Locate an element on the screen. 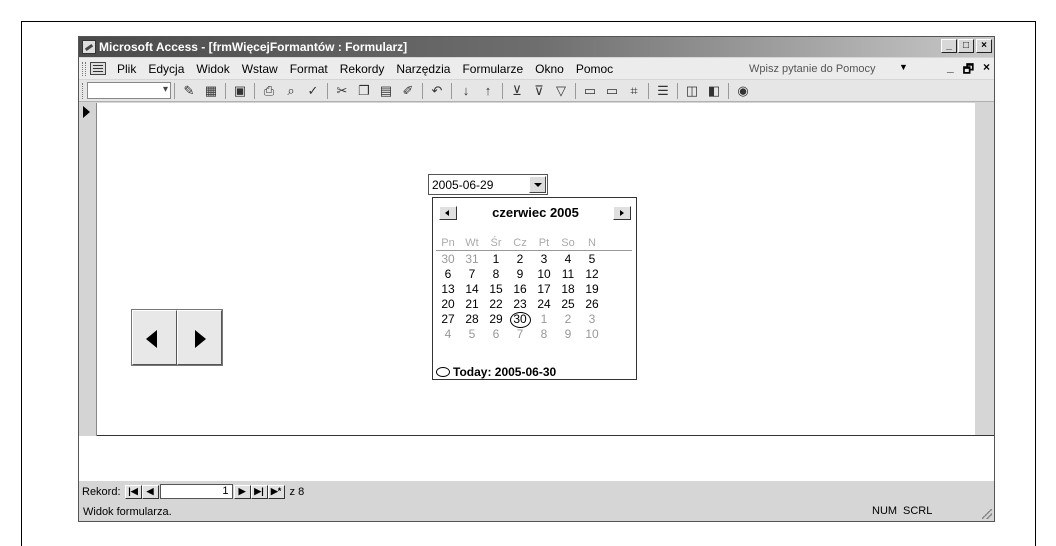 Image resolution: width=1056 pixels, height=546 pixels. view-icon: ✎ is located at coordinates (189, 91).